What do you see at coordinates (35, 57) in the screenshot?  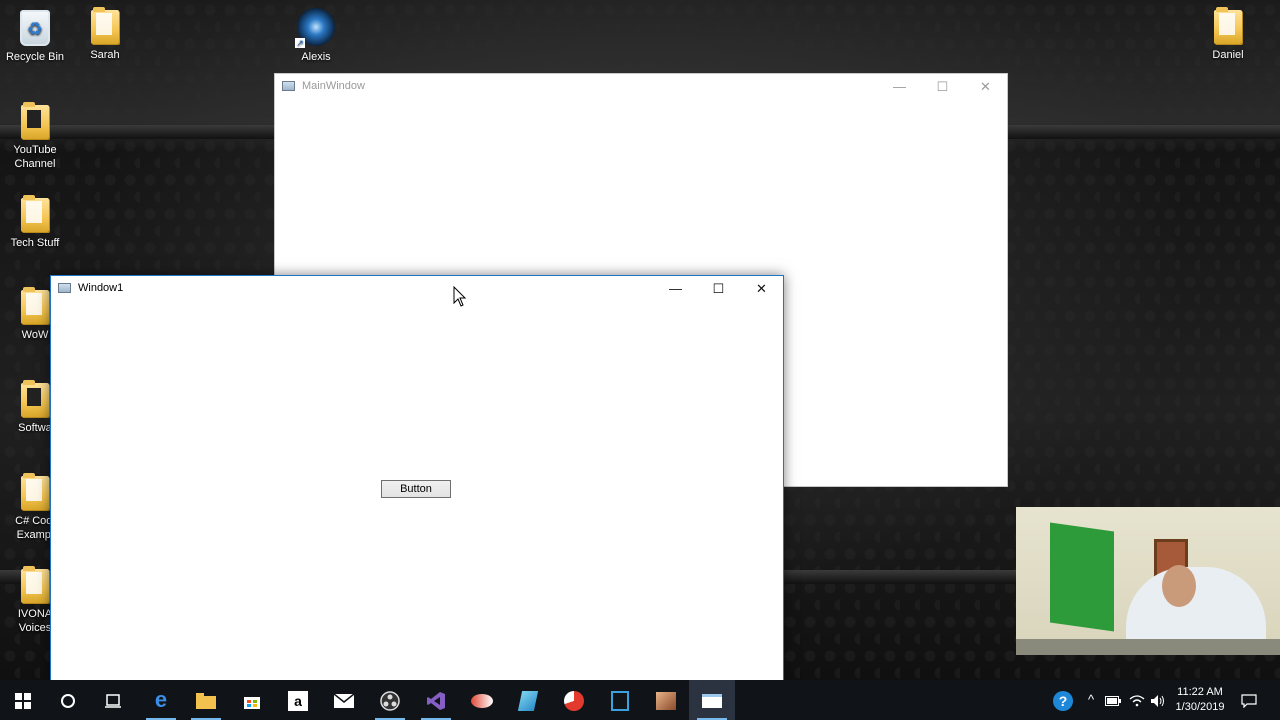 I see `desktop-icon-label: Recycle Bin` at bounding box center [35, 57].